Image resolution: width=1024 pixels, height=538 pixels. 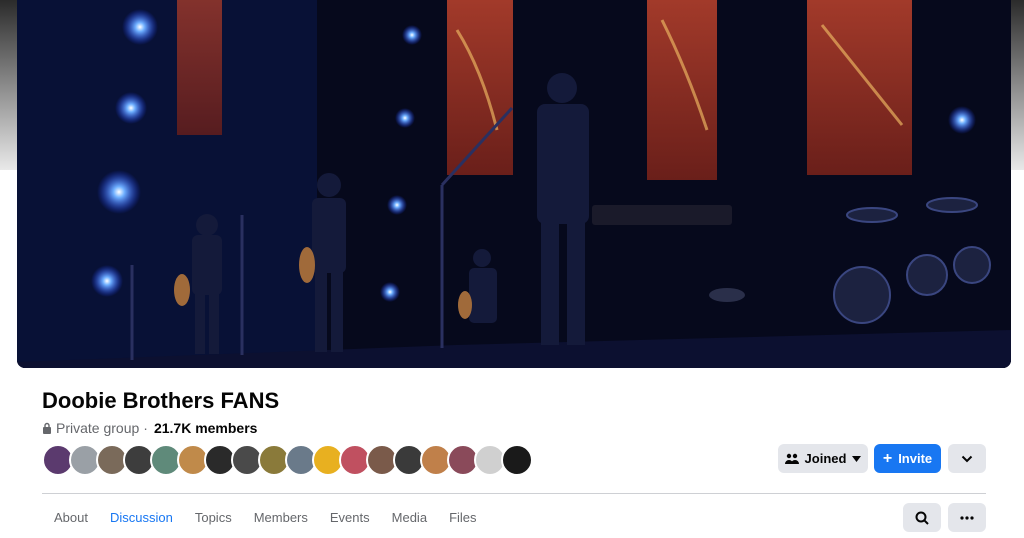 What do you see at coordinates (281, 519) in the screenshot?
I see `tab-members: Members` at bounding box center [281, 519].